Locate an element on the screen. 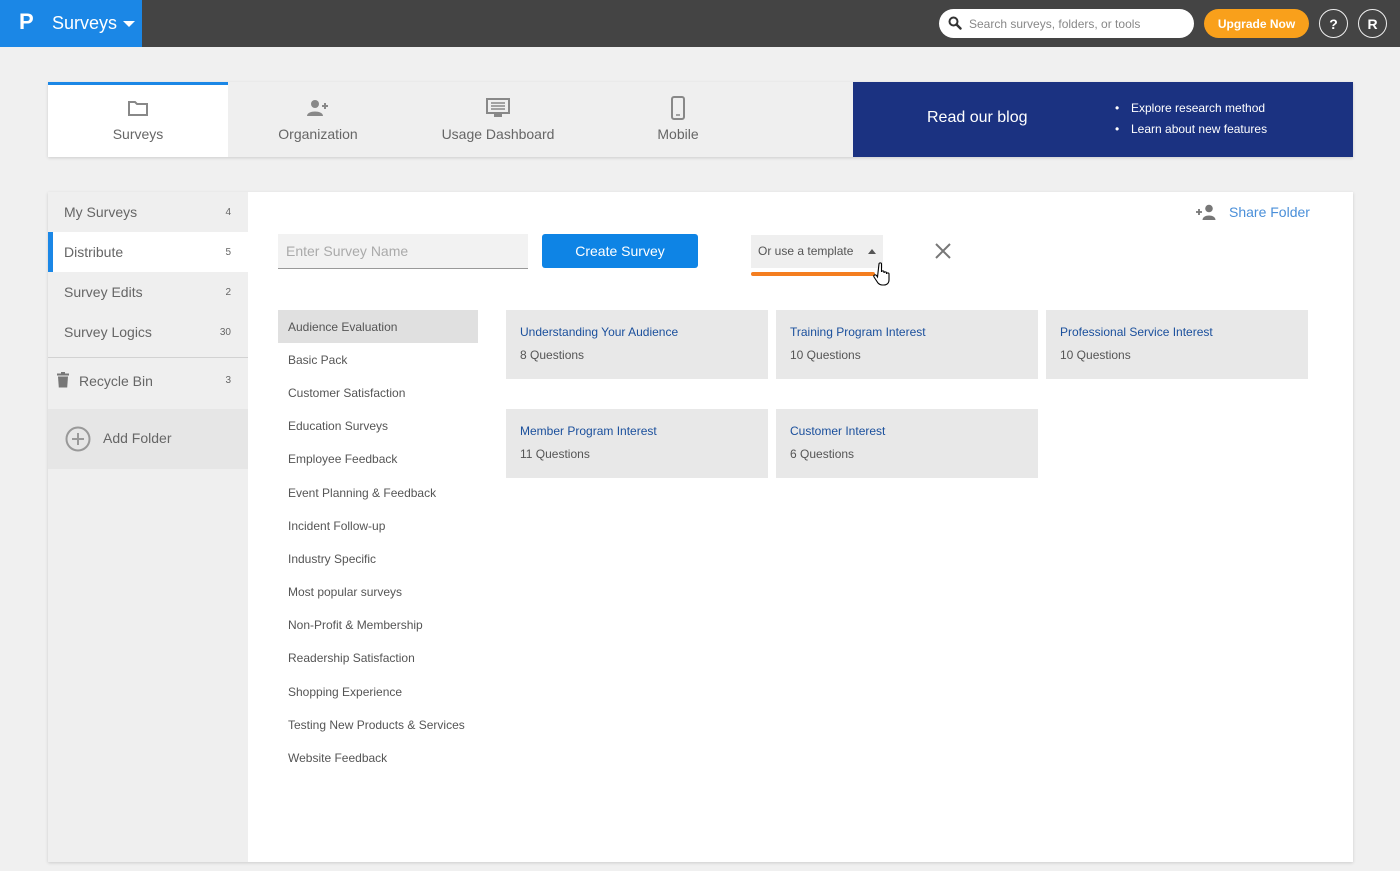 This screenshot has width=1400, height=871. mobile-icon is located at coordinates (678, 108).